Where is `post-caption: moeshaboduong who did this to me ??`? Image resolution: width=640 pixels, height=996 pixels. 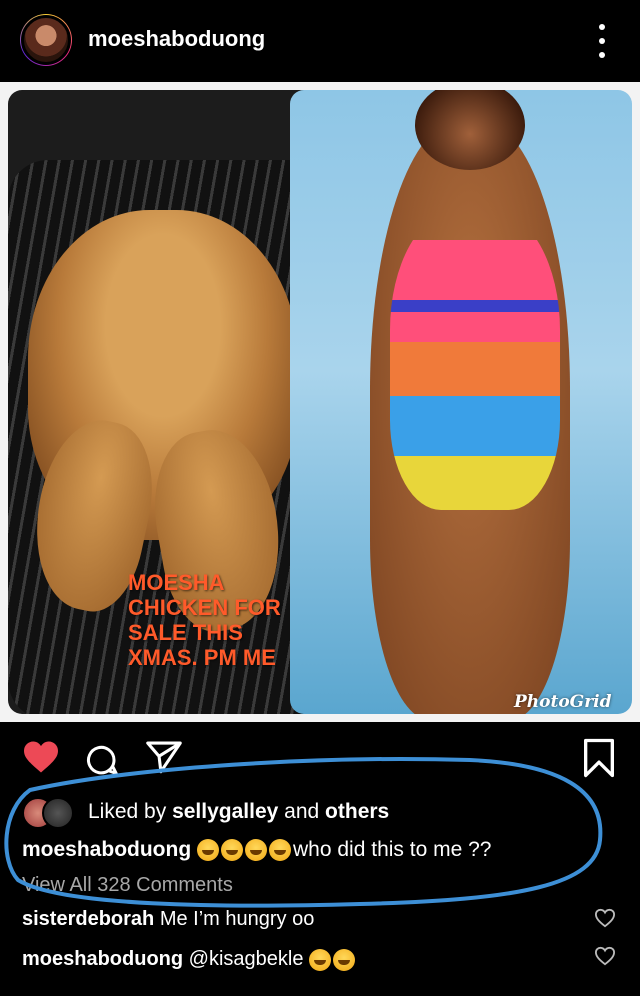 post-caption: moeshaboduong who did this to me ?? is located at coordinates (256, 850).